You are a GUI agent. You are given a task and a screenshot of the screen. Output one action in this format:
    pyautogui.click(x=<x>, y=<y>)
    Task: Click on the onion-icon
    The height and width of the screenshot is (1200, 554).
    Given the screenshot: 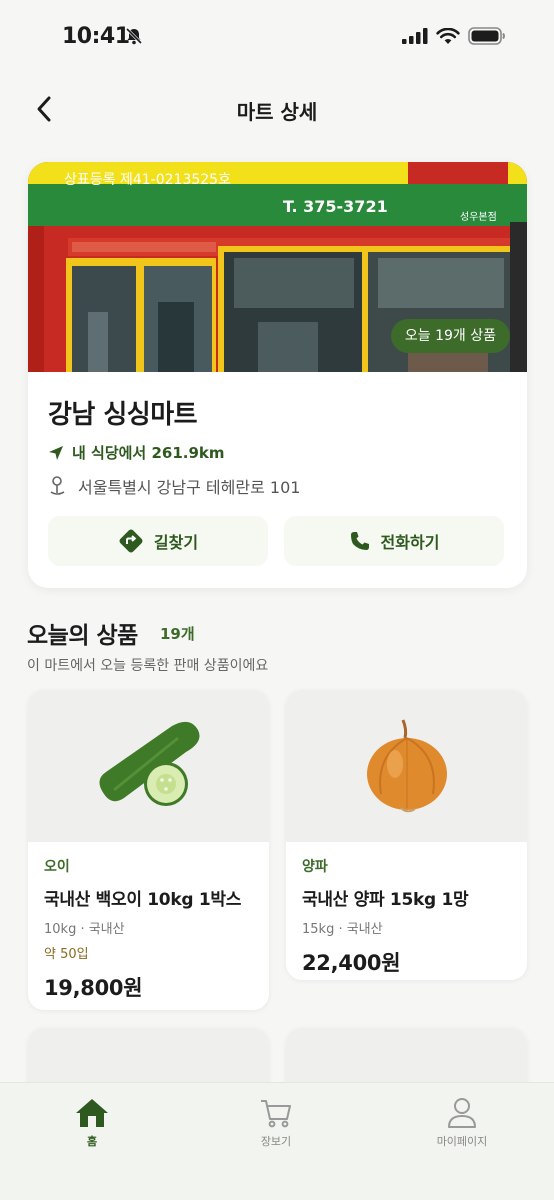 What is the action you would take?
    pyautogui.click(x=406, y=766)
    